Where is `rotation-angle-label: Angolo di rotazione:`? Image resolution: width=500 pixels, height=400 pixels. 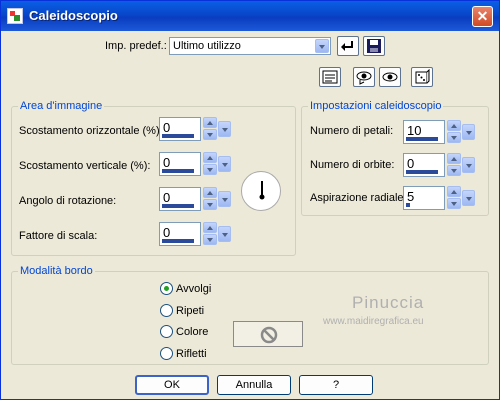 rotation-angle-label: Angolo di rotazione: is located at coordinates (68, 201).